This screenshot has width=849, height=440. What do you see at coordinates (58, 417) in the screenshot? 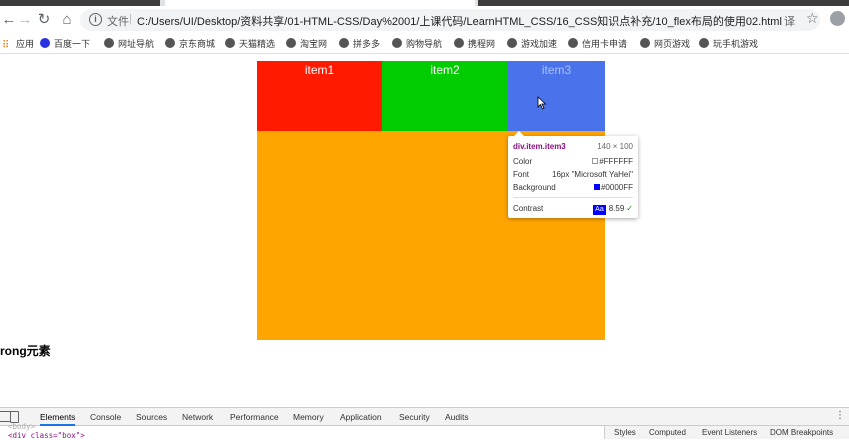
I see `devtools-tab-elements: Elements` at bounding box center [58, 417].